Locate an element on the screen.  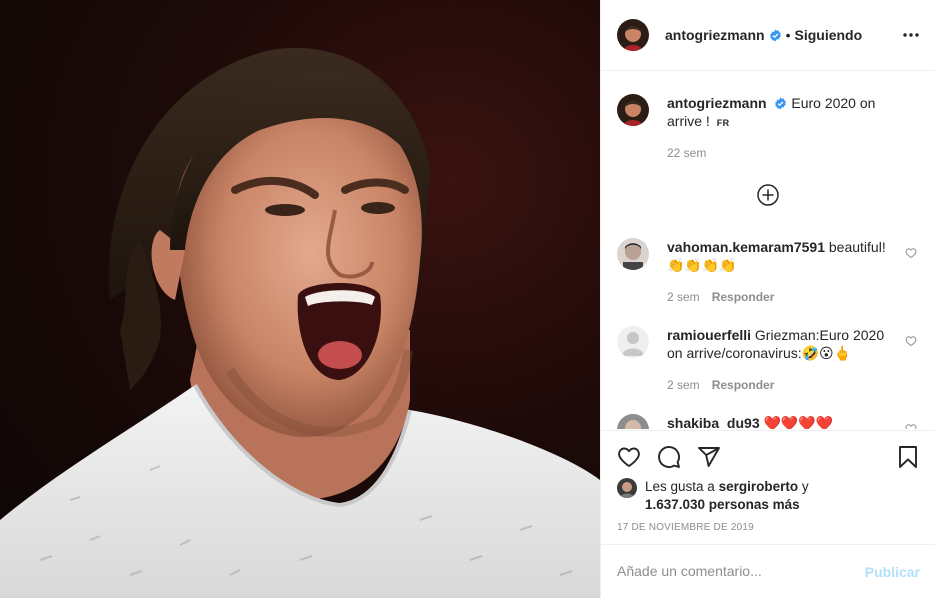
comment-text: ❤️❤️❤️❤️ is located at coordinates (798, 422).